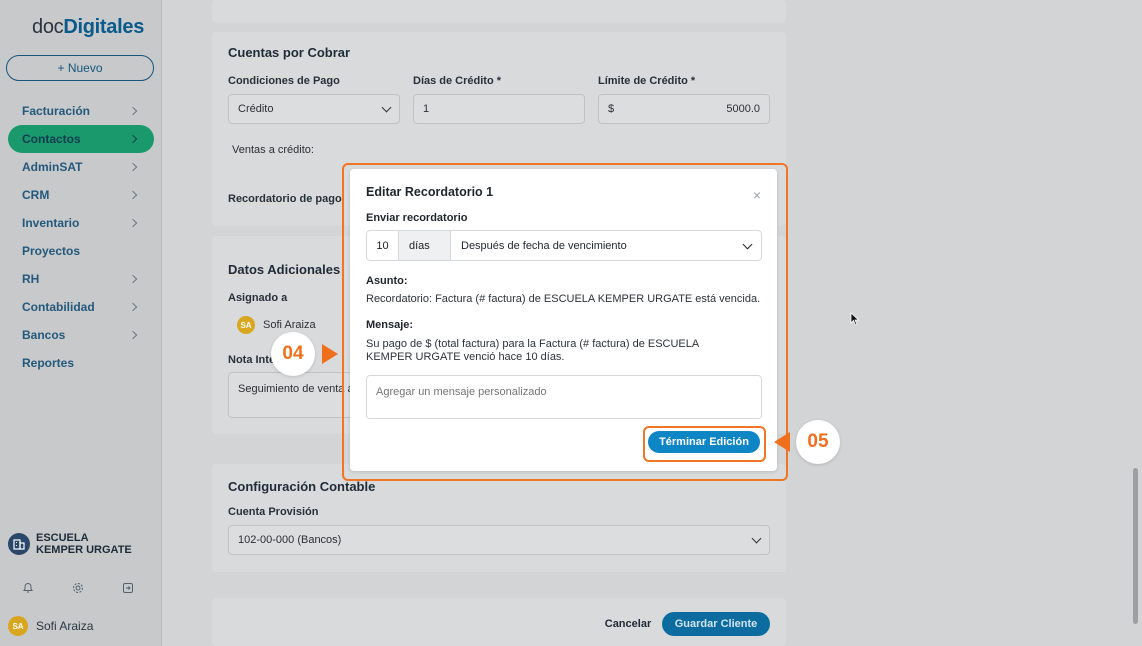  I want to click on nota-label: Nota Inte, so click(252, 360).